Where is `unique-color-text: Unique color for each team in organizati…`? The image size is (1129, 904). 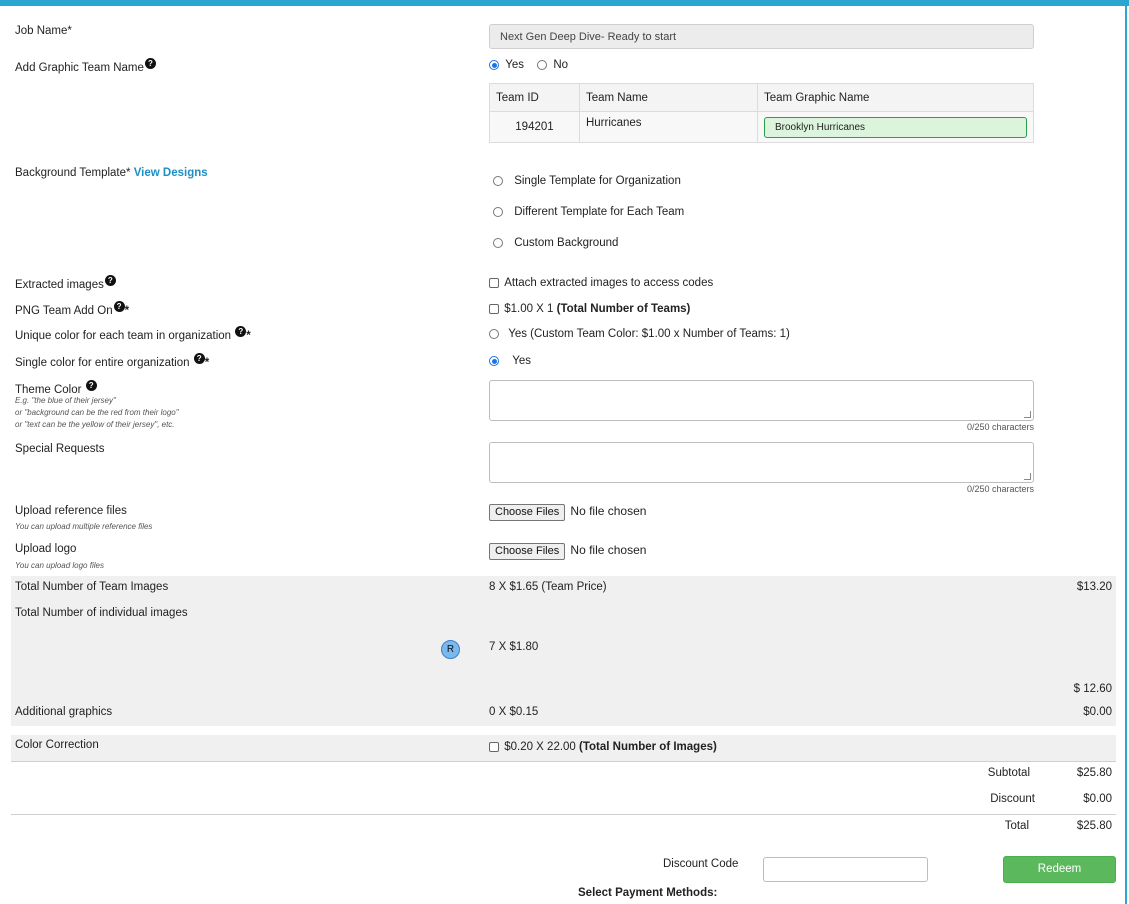 unique-color-text: Unique color for each team in organizati… is located at coordinates (123, 335).